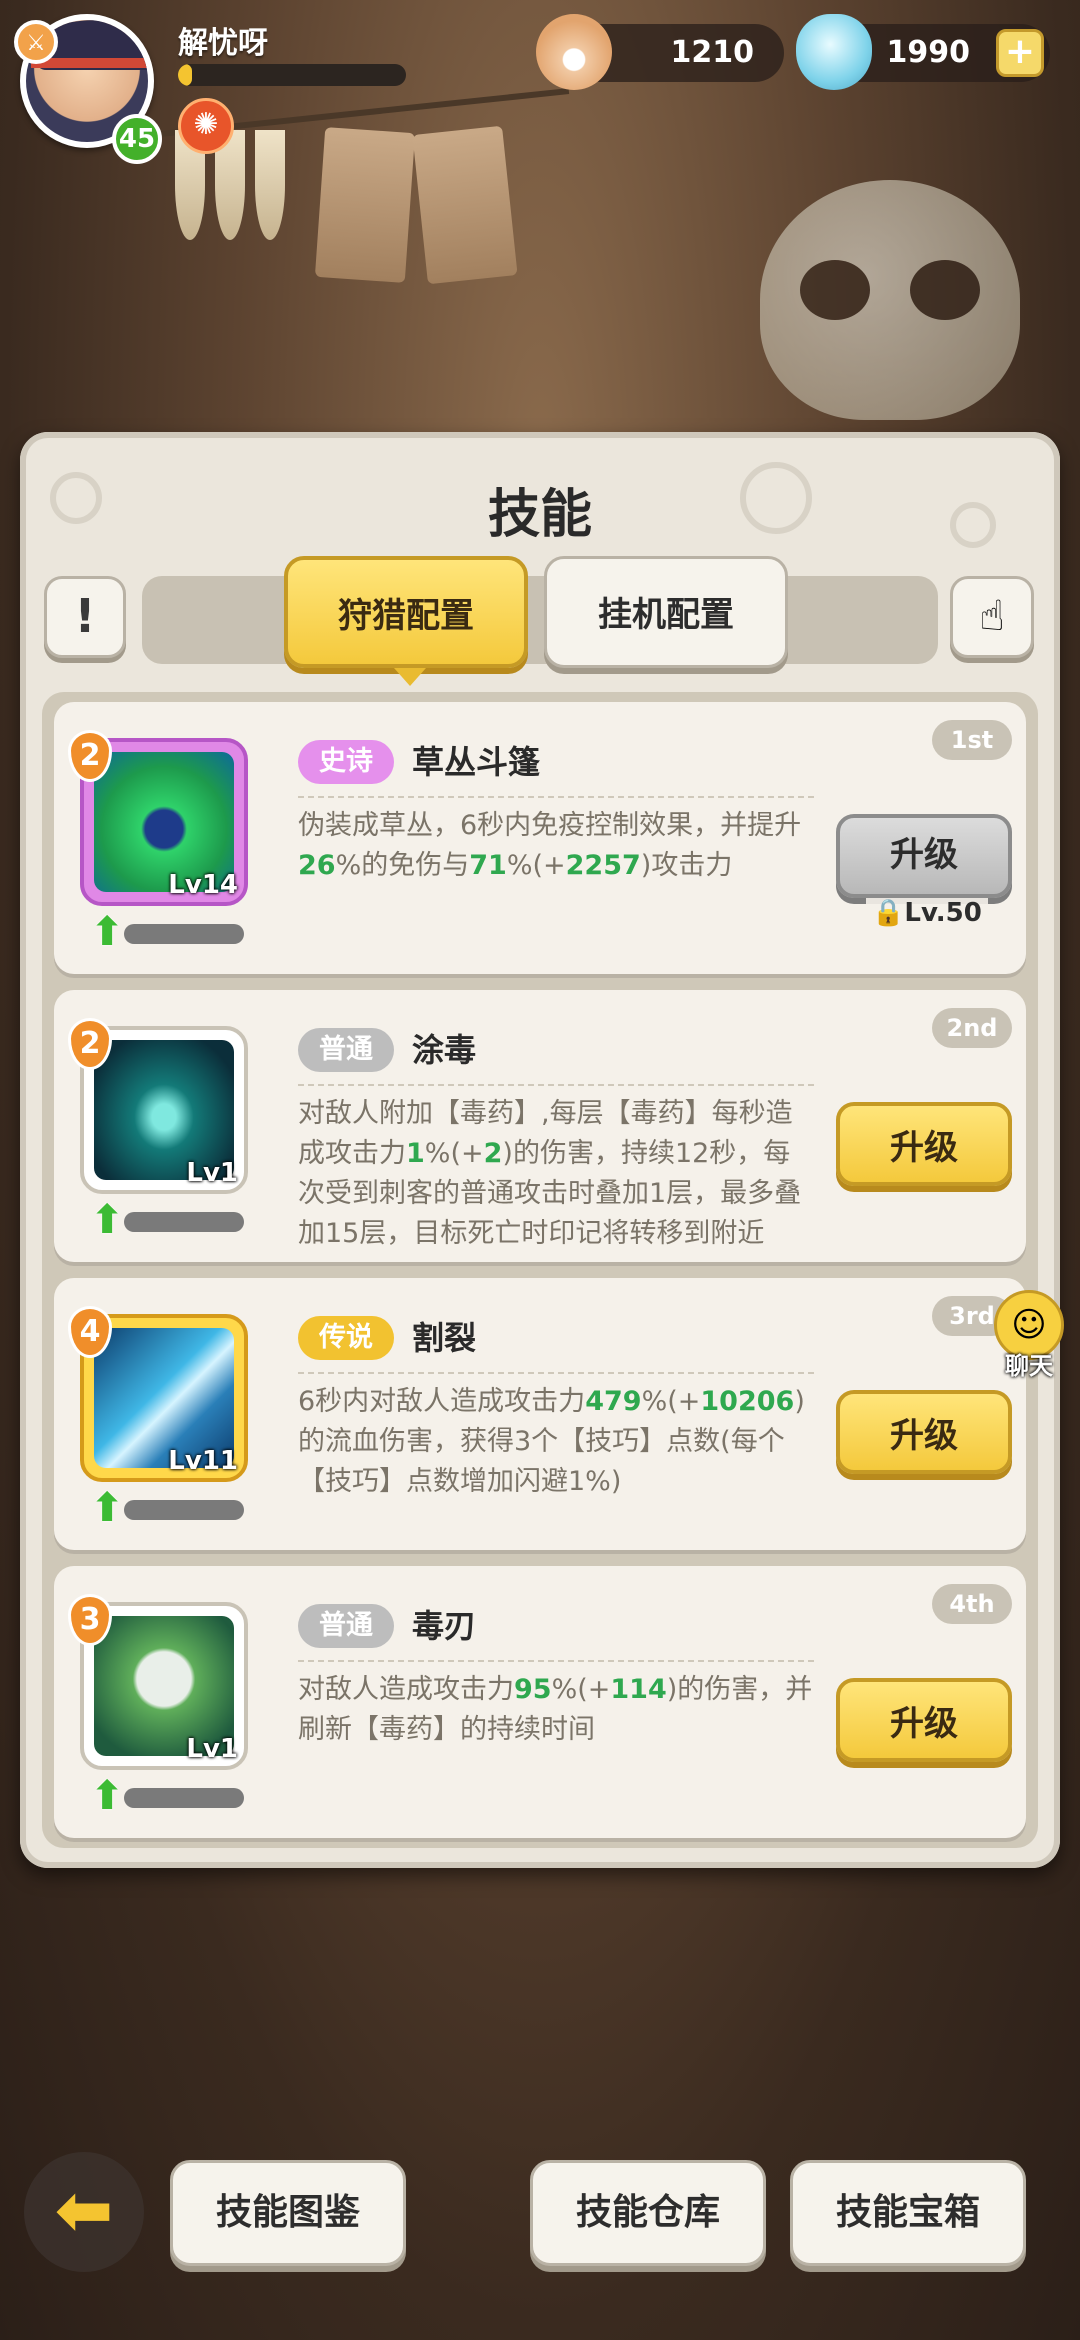 This screenshot has width=1080, height=2340. Describe the element at coordinates (406, 621) in the screenshot. I see `tab-hunting-config: 狩猎配置` at that location.